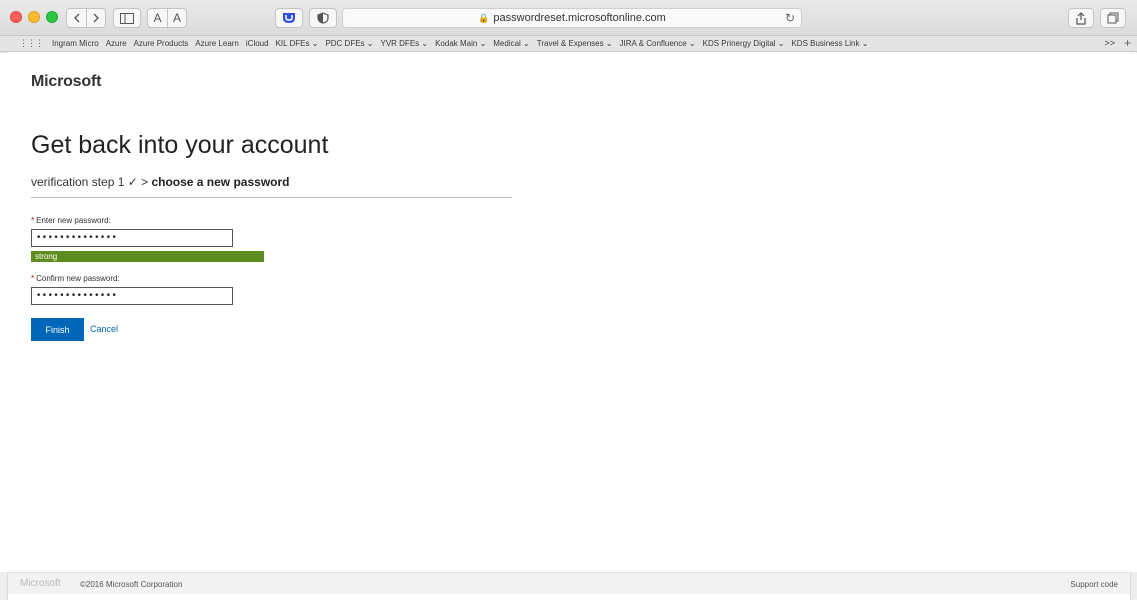 The image size is (1137, 600). I want to click on text-smaller-button: A, so click(157, 18).